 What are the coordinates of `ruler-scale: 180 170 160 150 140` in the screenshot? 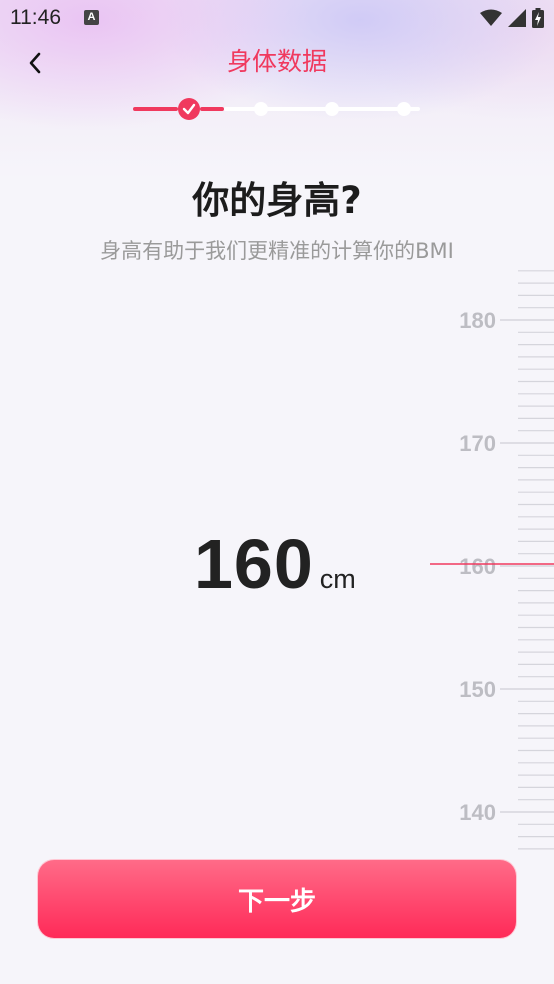 It's located at (492, 561).